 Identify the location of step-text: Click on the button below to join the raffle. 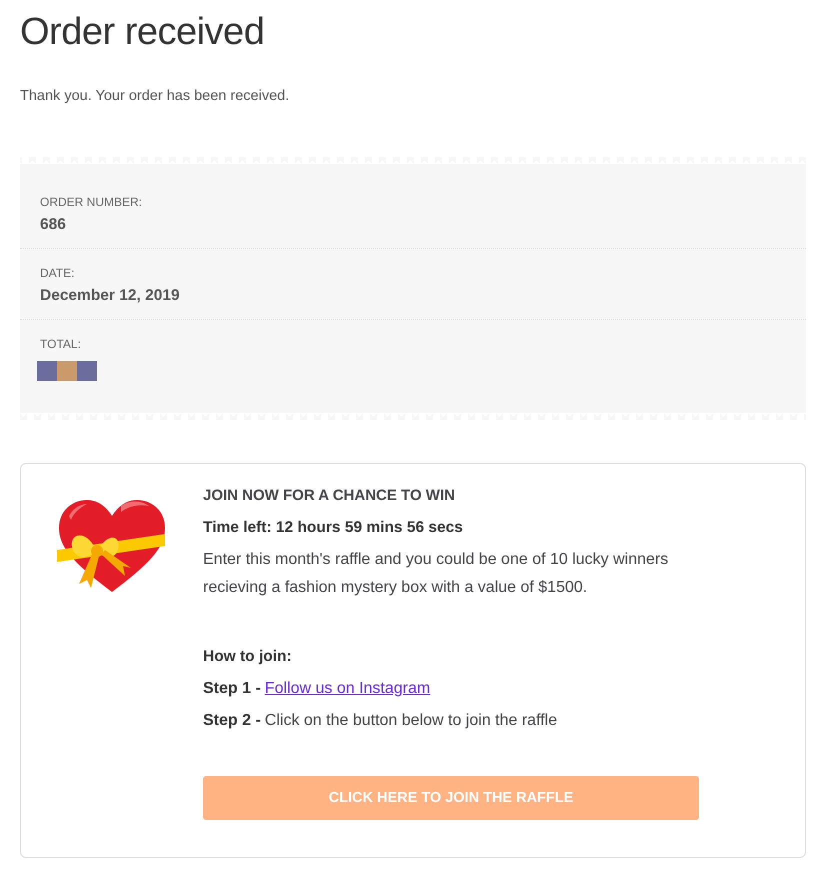
(411, 721).